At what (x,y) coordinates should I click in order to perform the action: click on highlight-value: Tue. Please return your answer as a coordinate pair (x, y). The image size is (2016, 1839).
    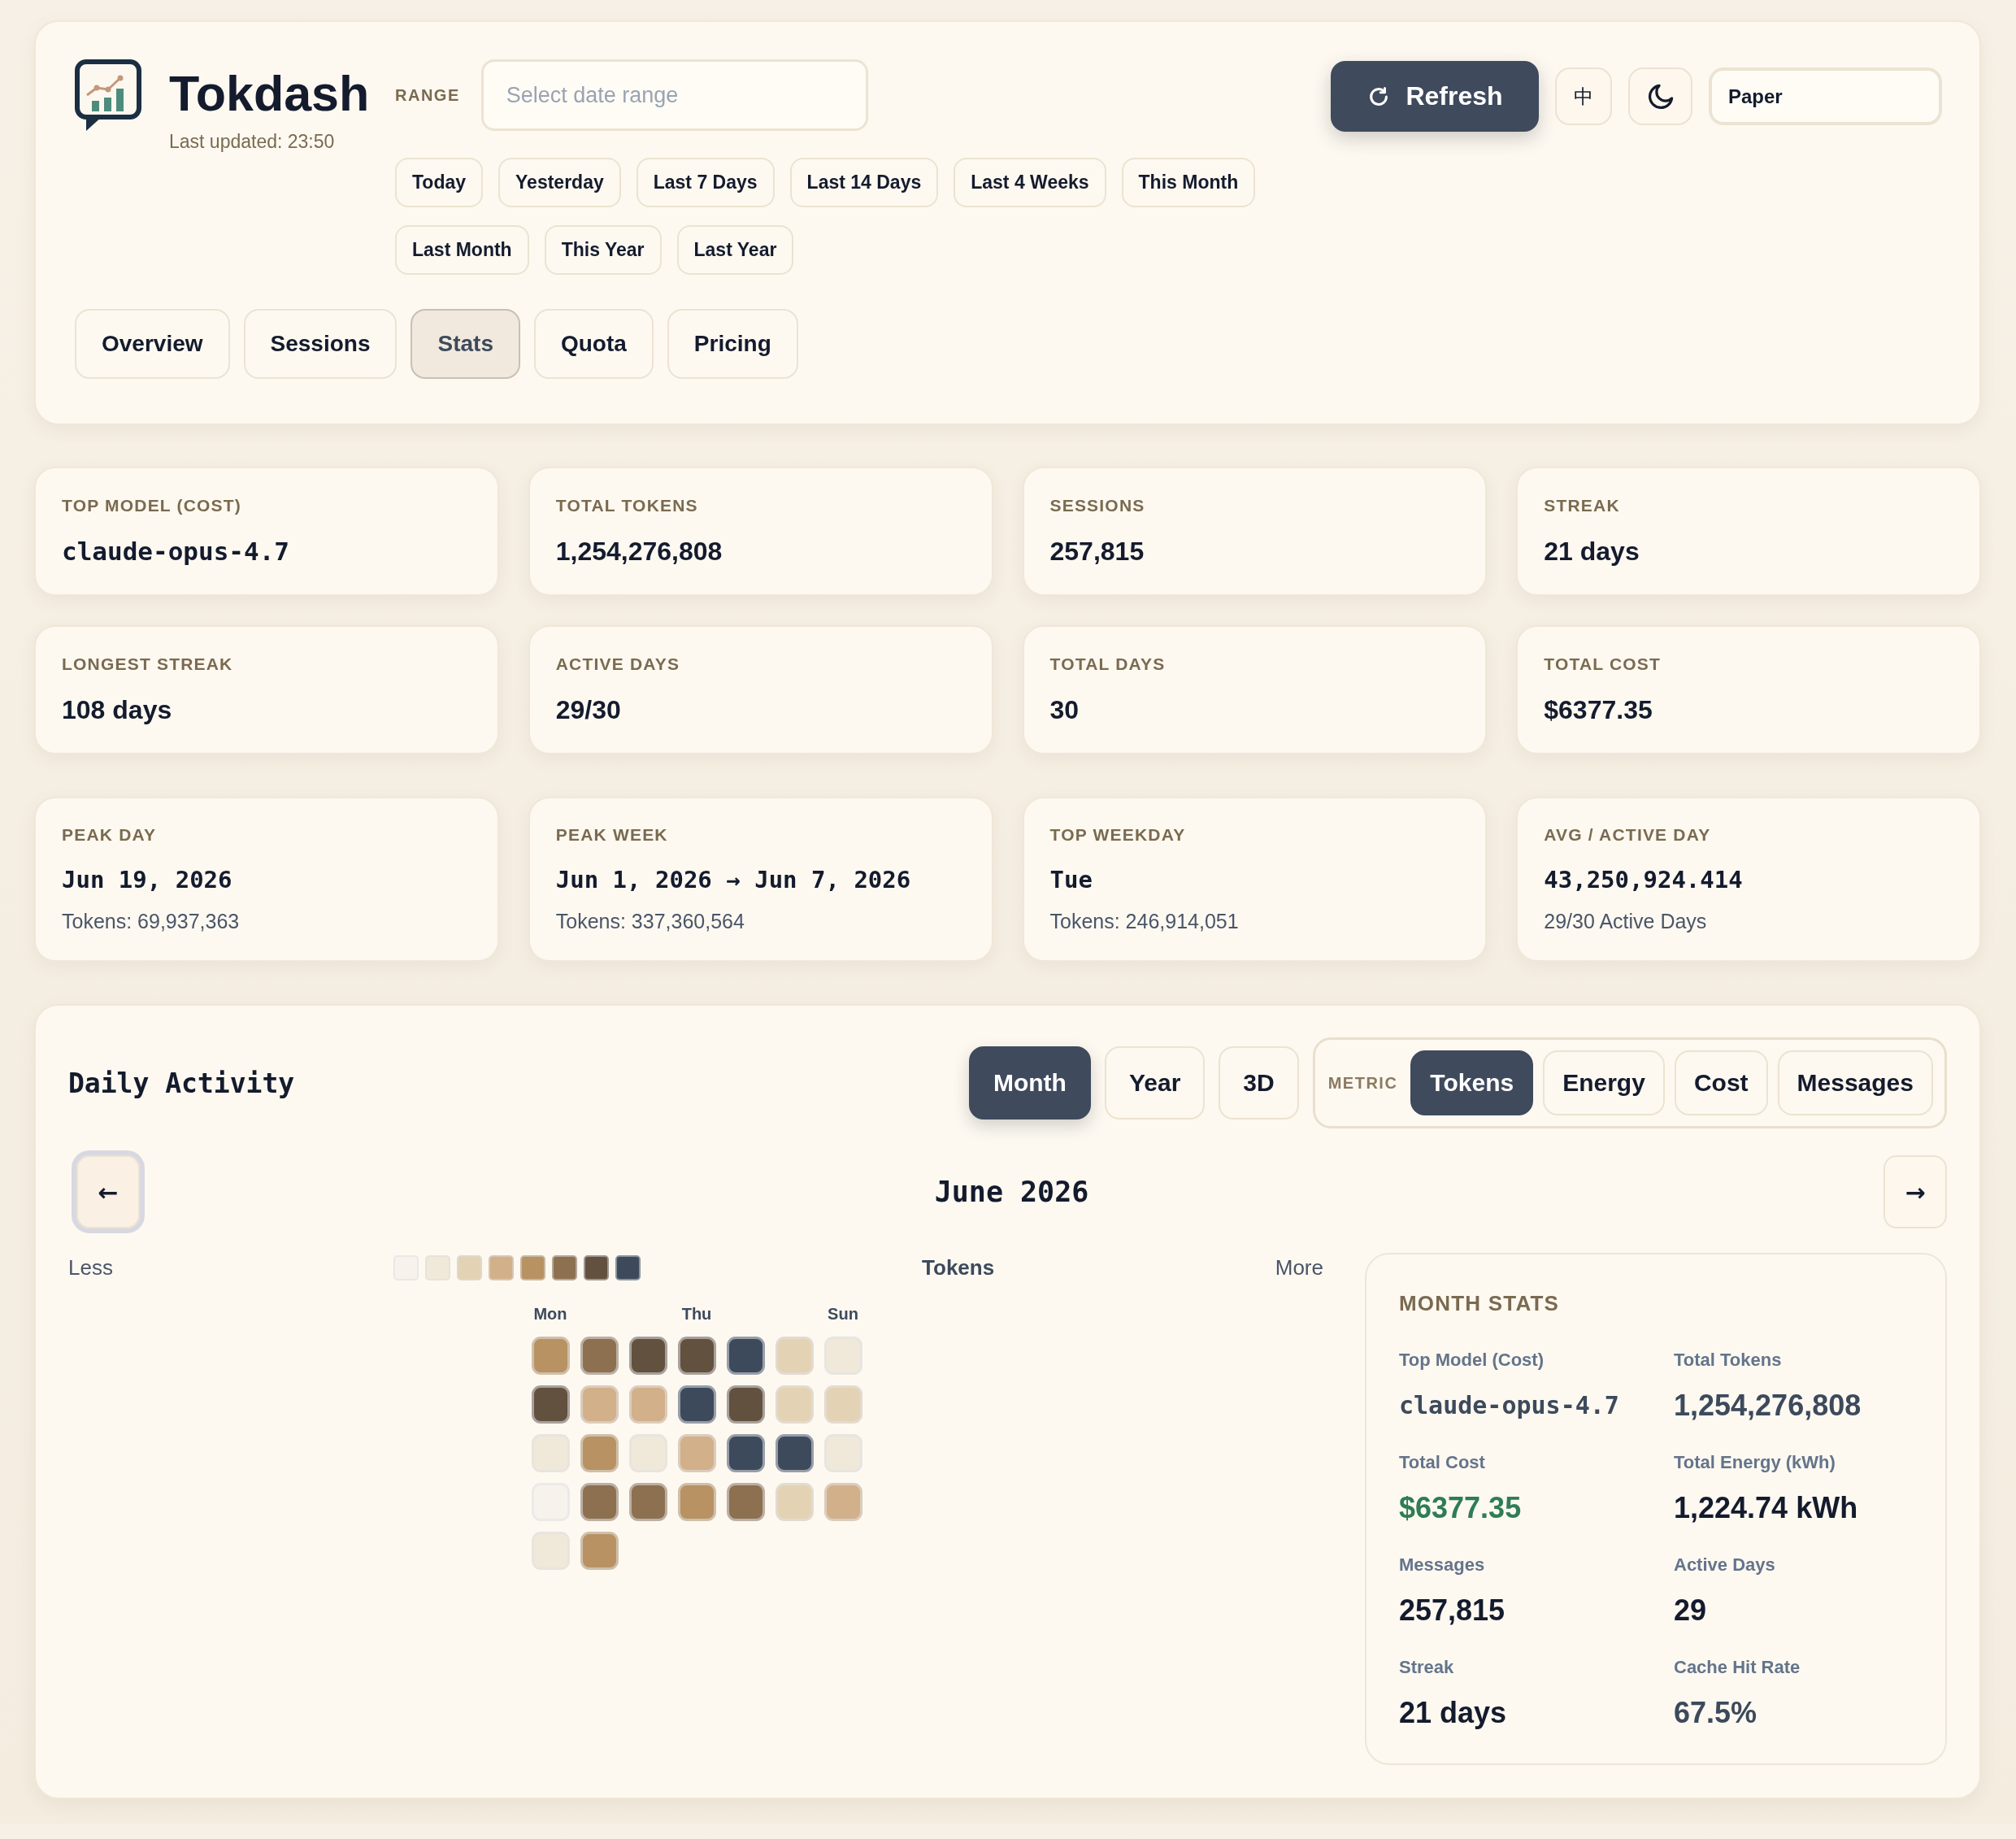
    Looking at the image, I should click on (1071, 880).